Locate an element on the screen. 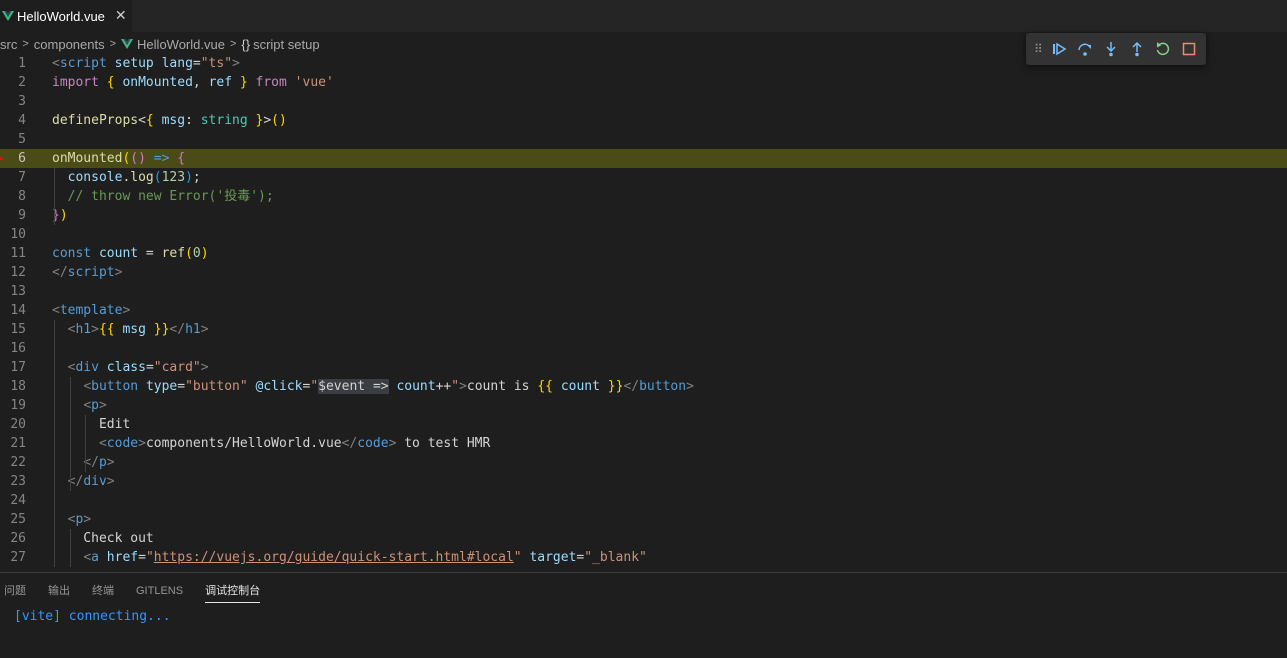 Image resolution: width=1287 pixels, height=658 pixels. code-text: <p> is located at coordinates (79, 405).